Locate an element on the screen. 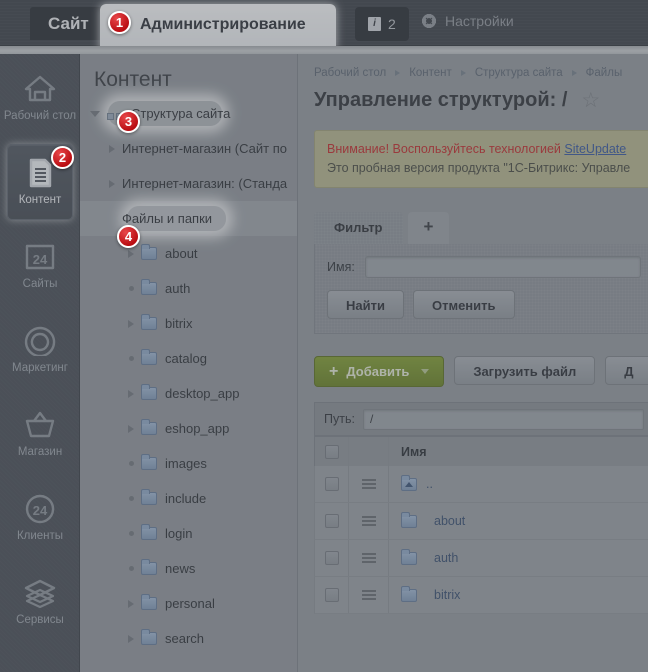  tree-node-label: news is located at coordinates (180, 568).